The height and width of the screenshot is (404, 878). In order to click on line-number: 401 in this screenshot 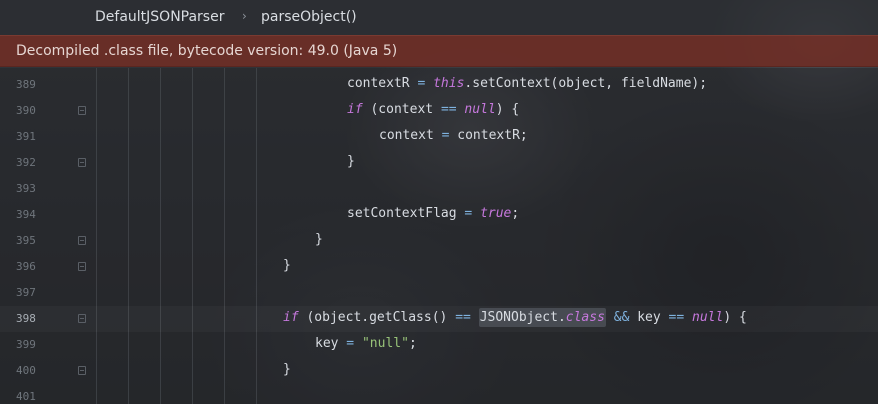, I will do `click(26, 396)`.